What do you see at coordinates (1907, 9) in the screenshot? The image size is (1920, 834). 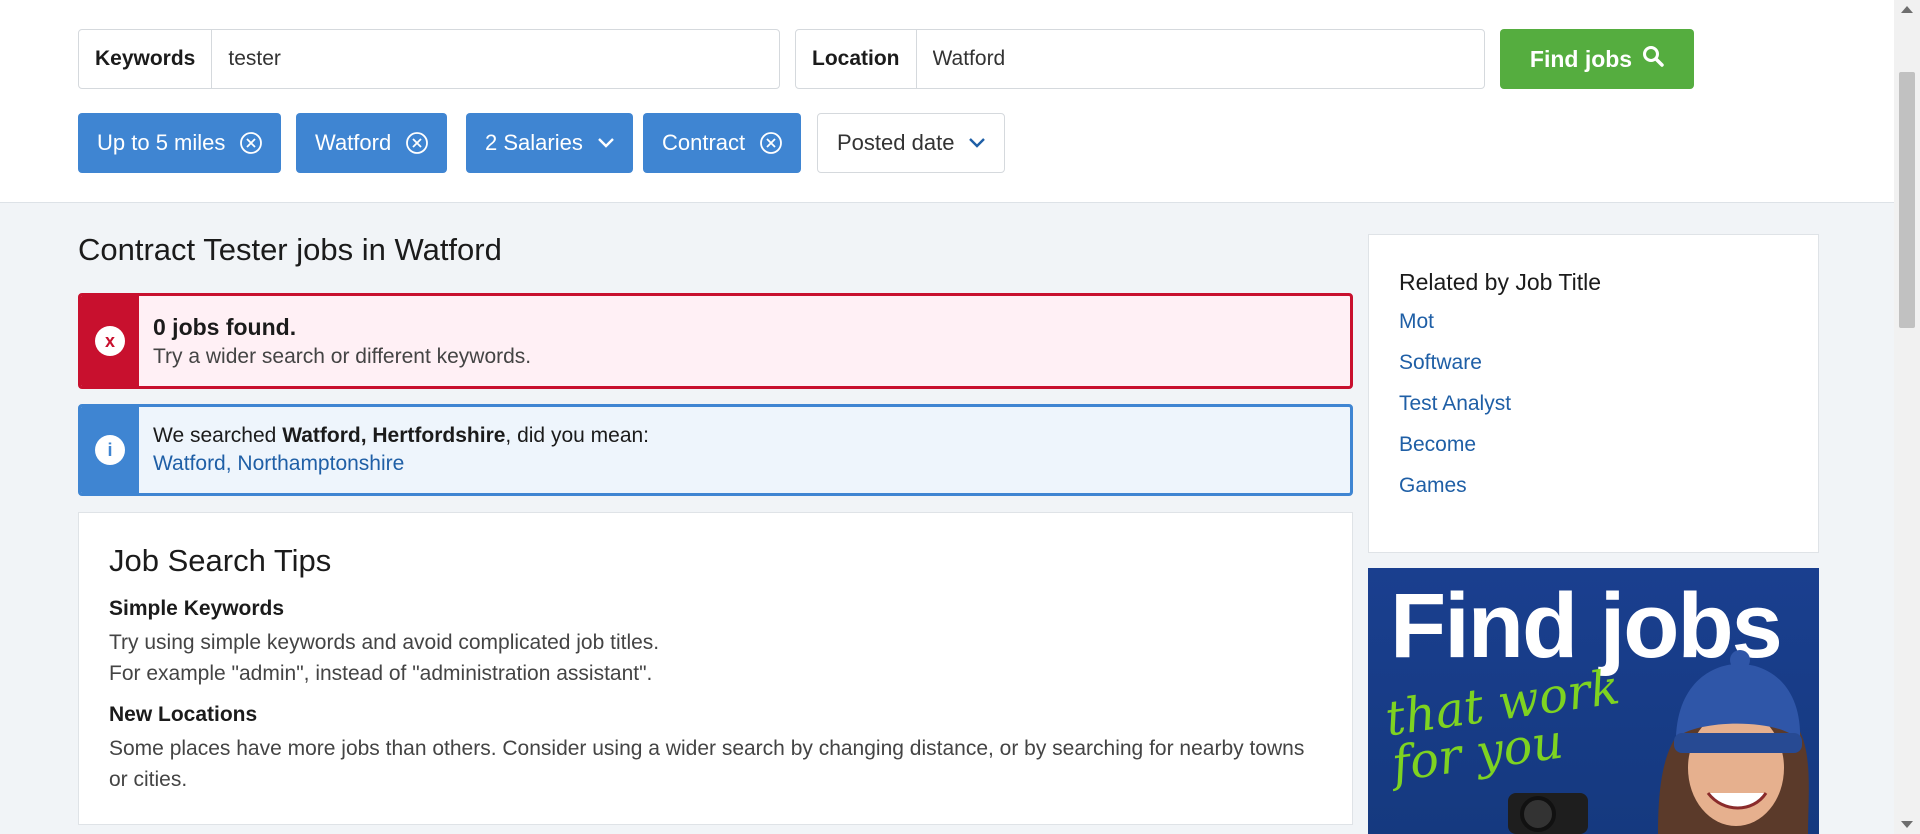 I see `scroll-up-icon` at bounding box center [1907, 9].